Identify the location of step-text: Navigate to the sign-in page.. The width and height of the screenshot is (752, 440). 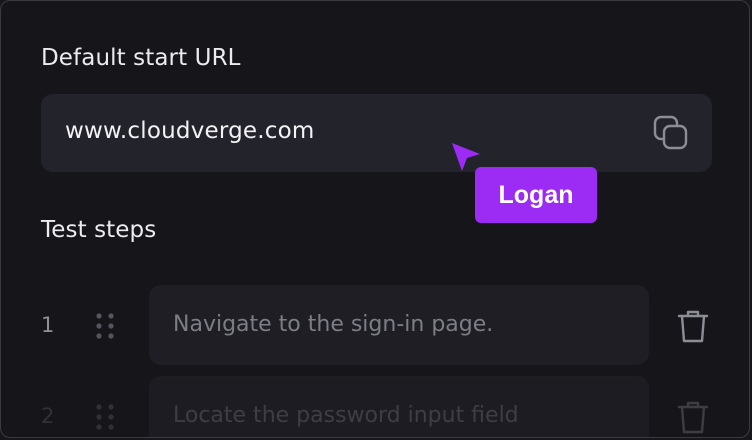
(333, 324).